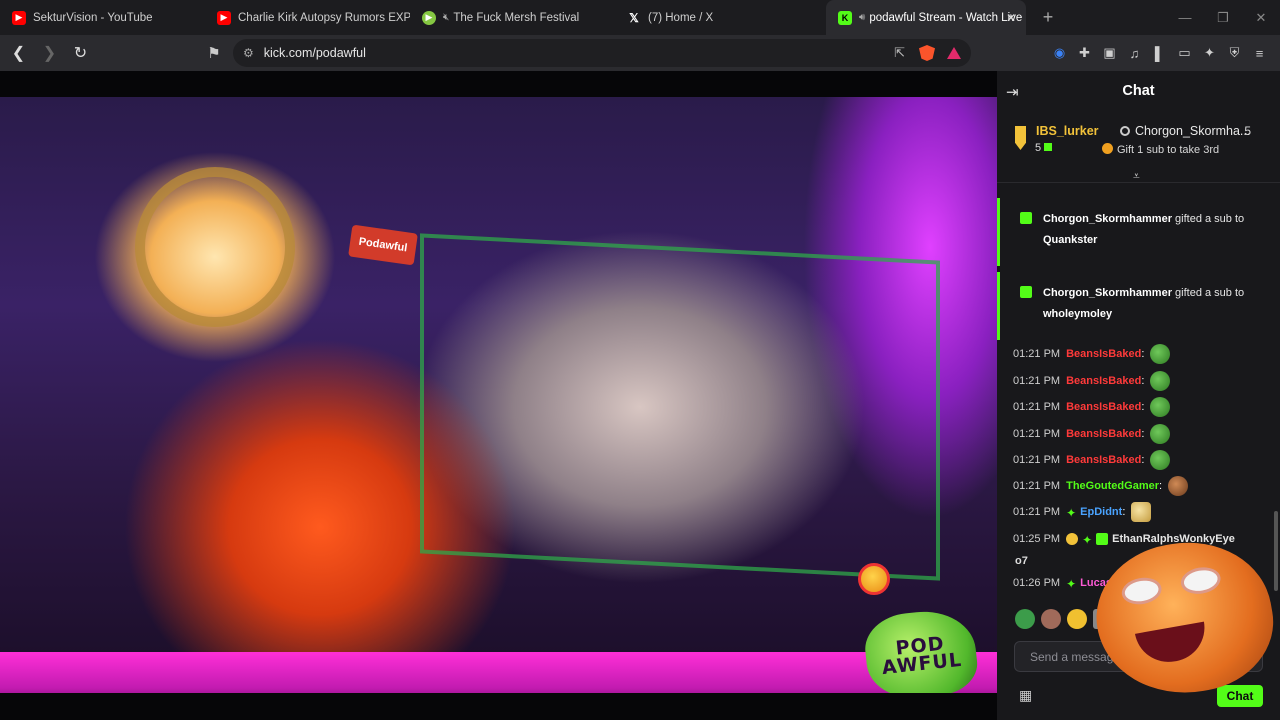 Image resolution: width=1280 pixels, height=720 pixels. I want to click on brave-shields-icon, so click(927, 53).